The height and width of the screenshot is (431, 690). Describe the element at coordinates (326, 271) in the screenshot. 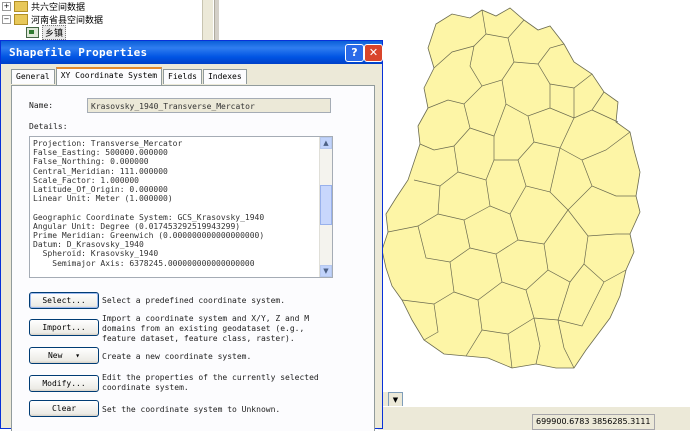

I see `scroll-down-icon: ▼` at that location.